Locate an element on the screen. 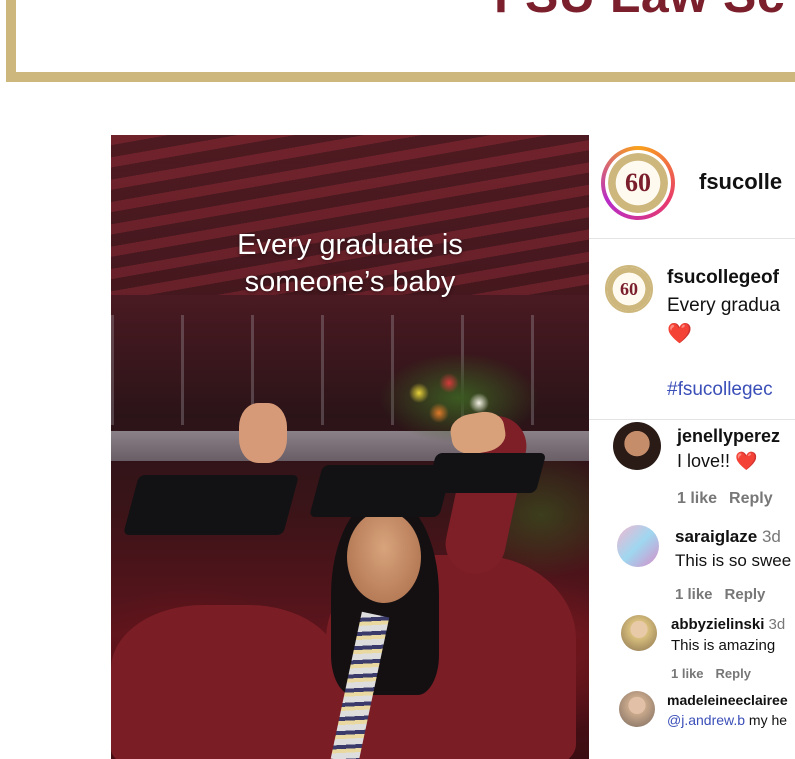 Image resolution: width=795 pixels, height=759 pixels. post-header: 60 fsucolle is located at coordinates (692, 187).